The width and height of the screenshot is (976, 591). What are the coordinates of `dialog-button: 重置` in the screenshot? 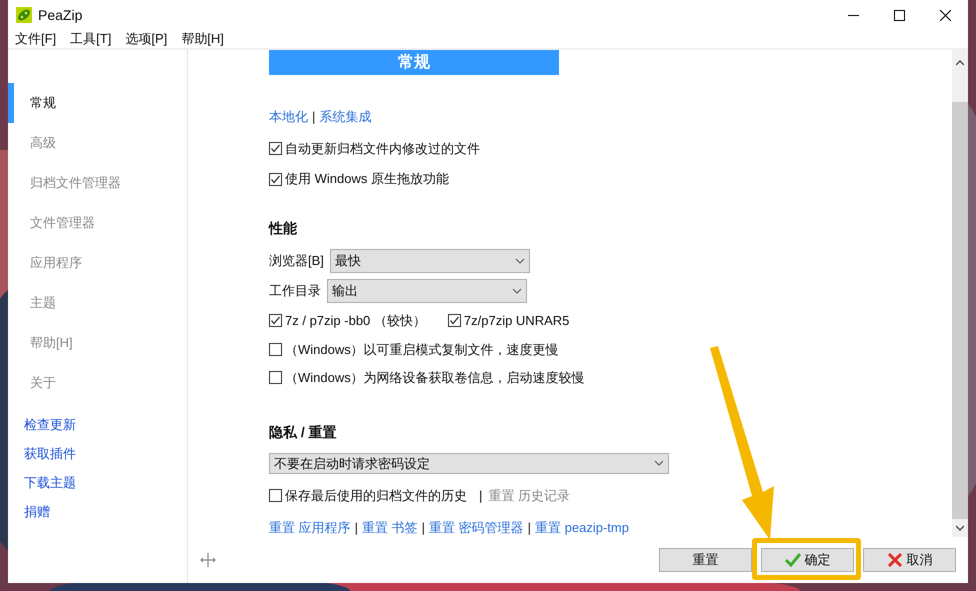 It's located at (705, 560).